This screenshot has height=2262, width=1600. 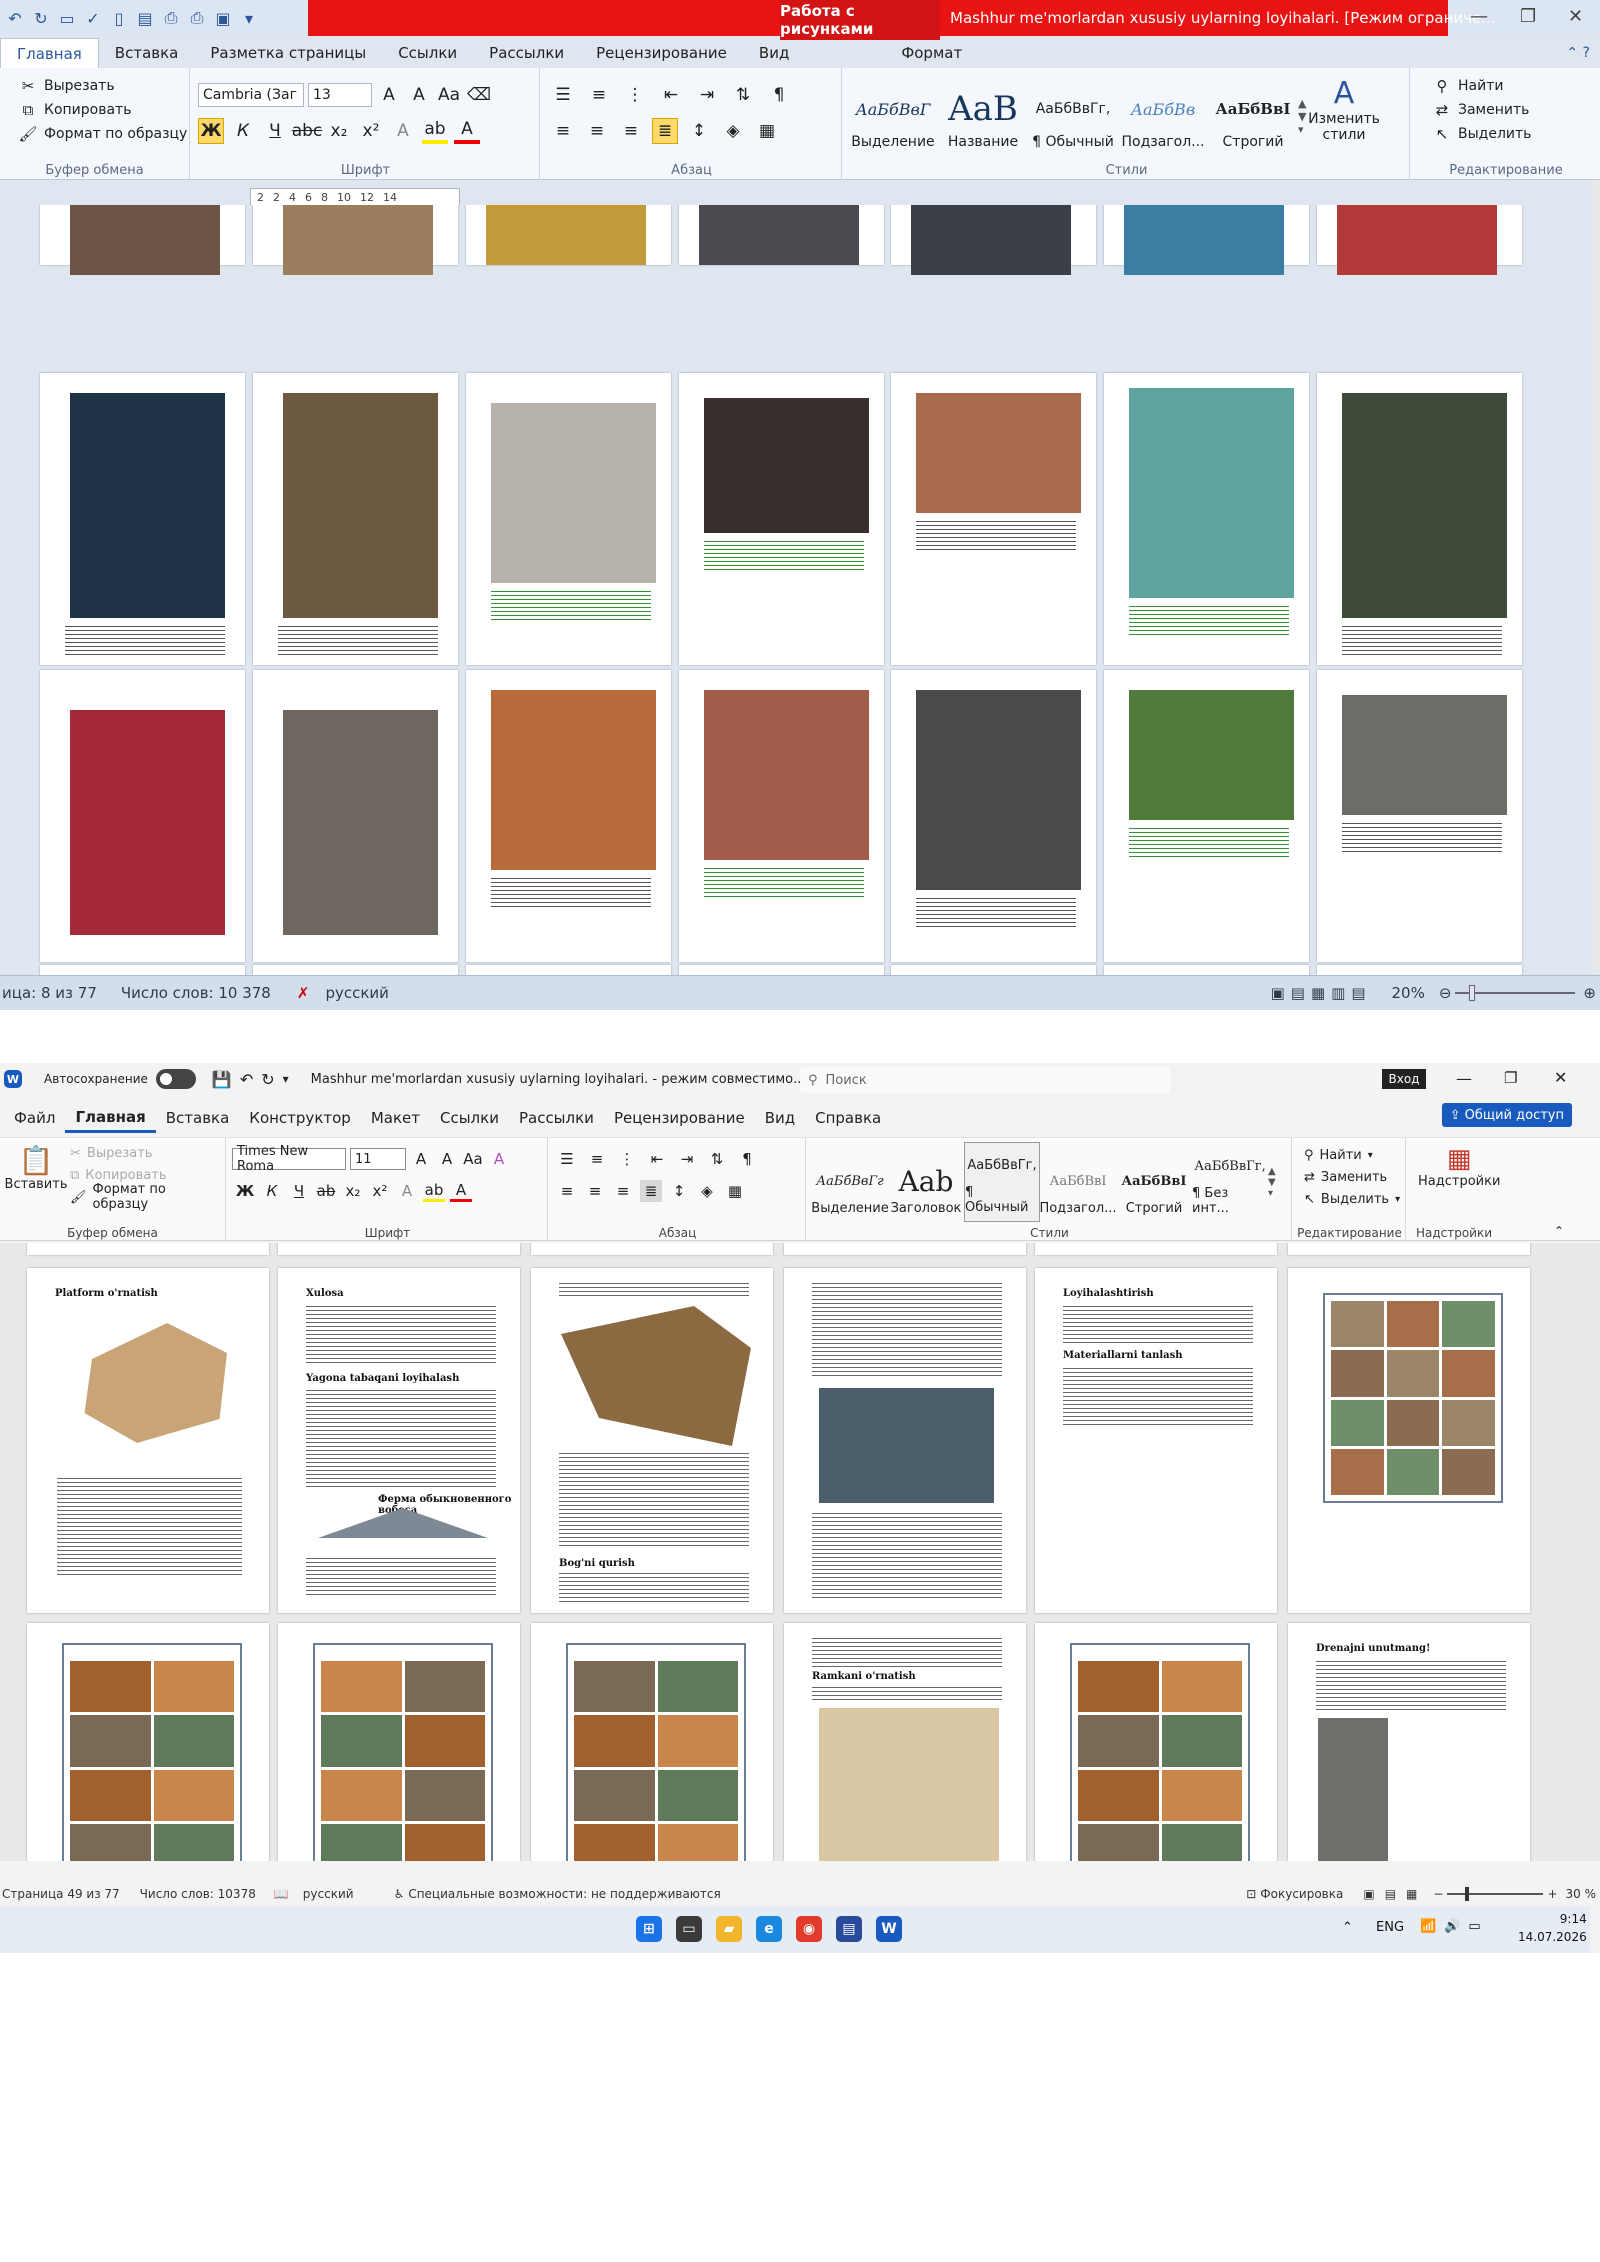 What do you see at coordinates (985, 1080) in the screenshot?
I see `search-box: ⚲ Поиск` at bounding box center [985, 1080].